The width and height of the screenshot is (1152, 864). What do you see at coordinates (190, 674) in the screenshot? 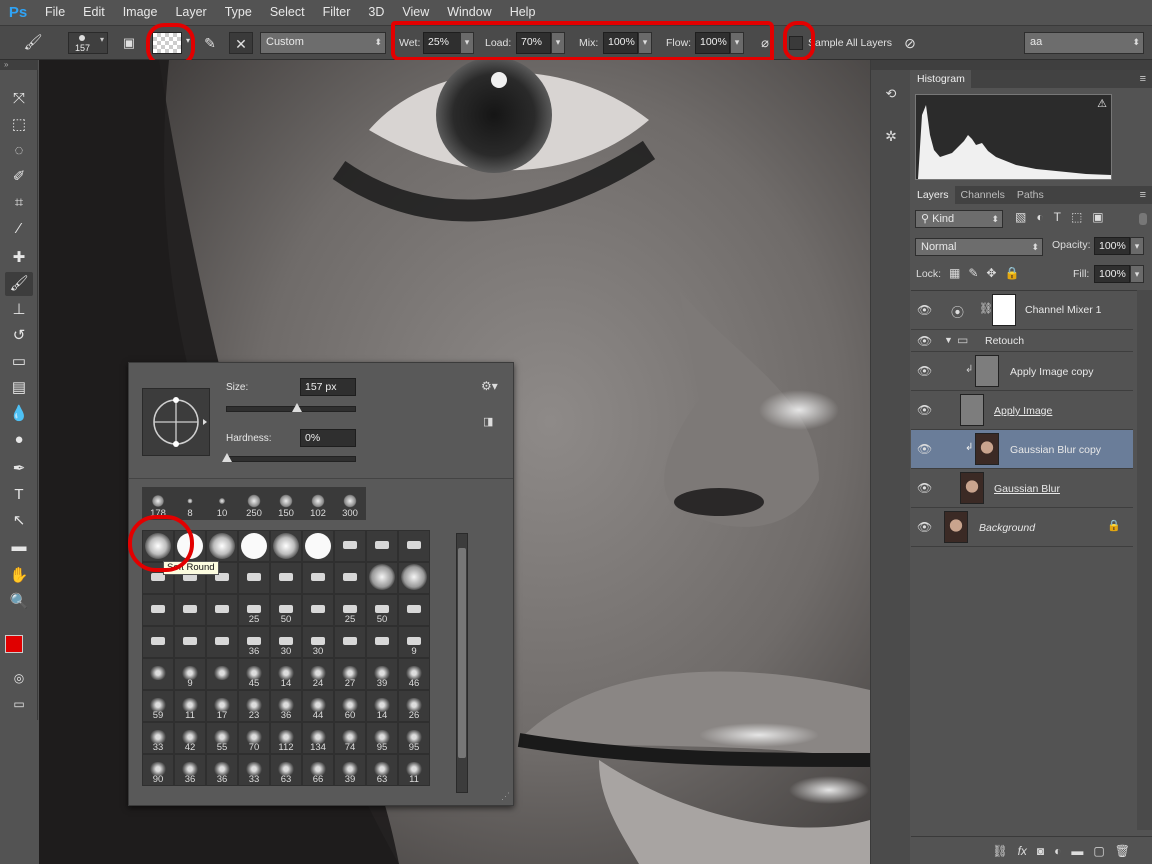
I see `brush-preset-4-1: 9` at bounding box center [190, 674].